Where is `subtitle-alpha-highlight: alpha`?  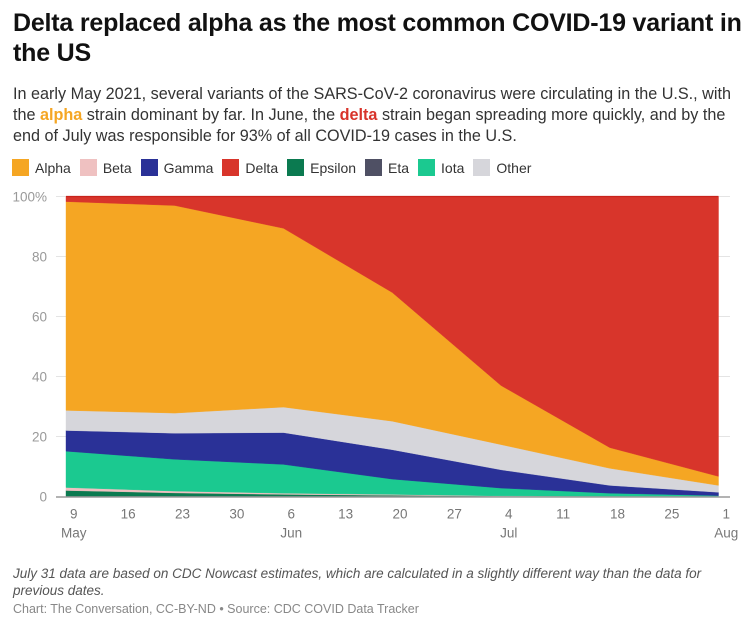
subtitle-alpha-highlight: alpha is located at coordinates (61, 115).